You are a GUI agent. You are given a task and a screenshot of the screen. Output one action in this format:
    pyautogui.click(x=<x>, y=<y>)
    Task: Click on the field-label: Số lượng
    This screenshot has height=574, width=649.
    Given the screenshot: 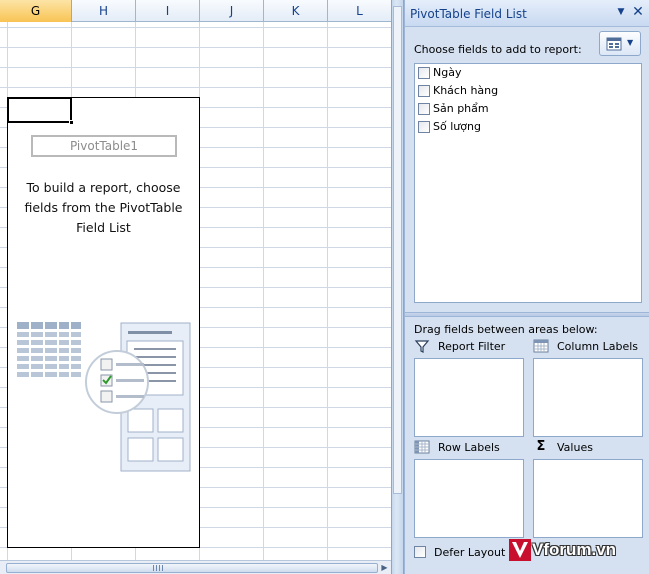 What is the action you would take?
    pyautogui.click(x=457, y=126)
    